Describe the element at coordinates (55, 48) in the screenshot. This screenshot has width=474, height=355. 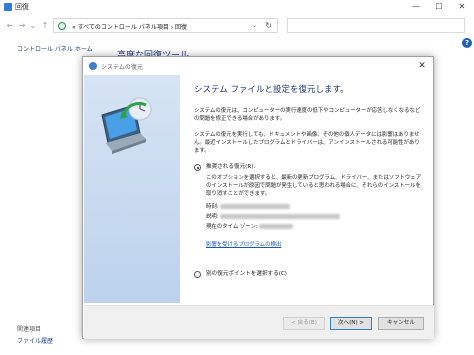
I see `control-panel-home-link: コントロール パネル ホーム` at that location.